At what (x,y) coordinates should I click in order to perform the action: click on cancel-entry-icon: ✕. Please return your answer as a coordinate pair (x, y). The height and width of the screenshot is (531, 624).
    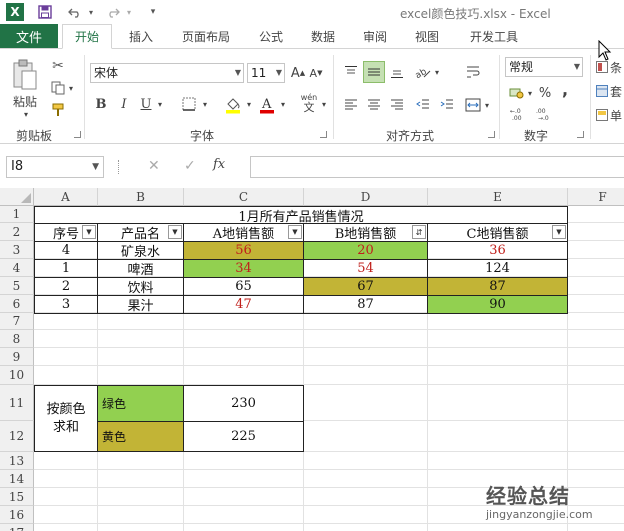
    Looking at the image, I should click on (154, 166).